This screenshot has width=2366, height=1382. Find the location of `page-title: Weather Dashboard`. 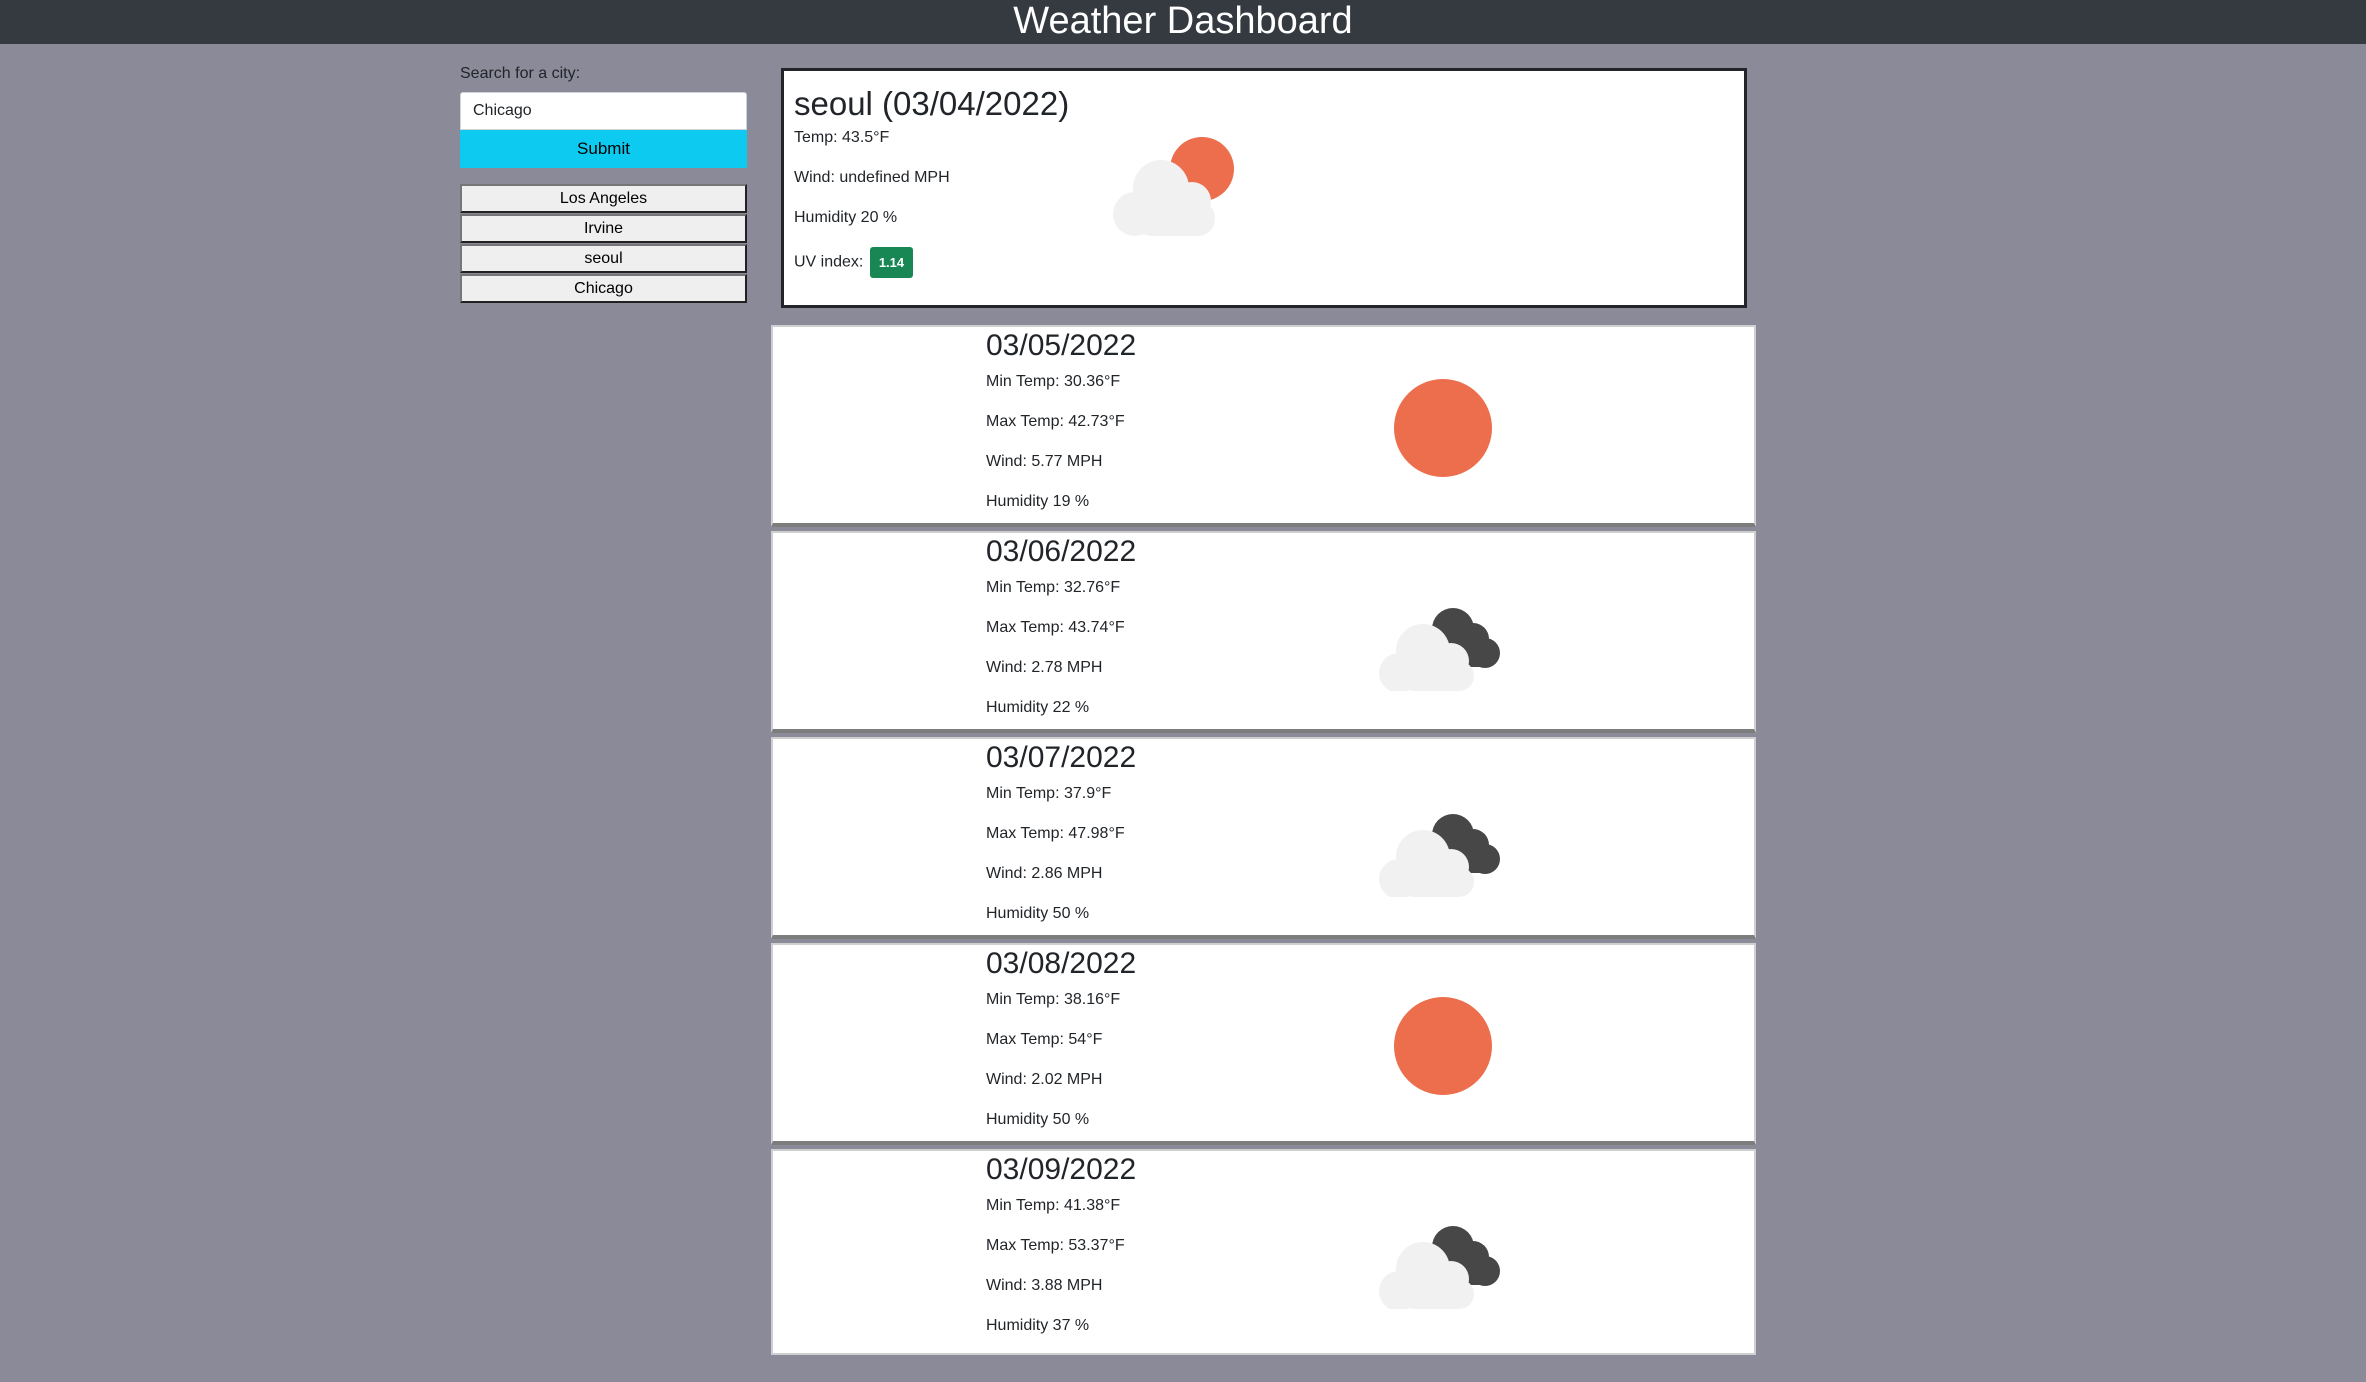

page-title: Weather Dashboard is located at coordinates (1183, 21).